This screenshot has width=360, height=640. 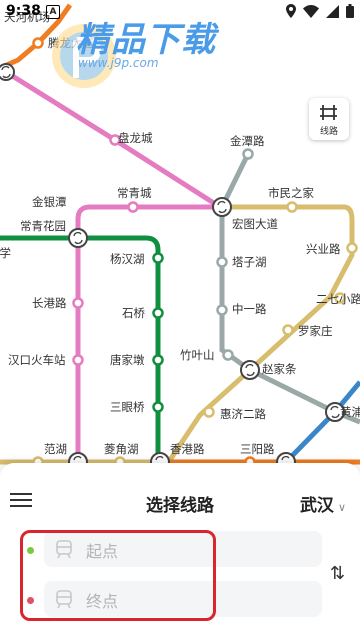 What do you see at coordinates (291, 193) in the screenshot?
I see `station-label: 市民之家` at bounding box center [291, 193].